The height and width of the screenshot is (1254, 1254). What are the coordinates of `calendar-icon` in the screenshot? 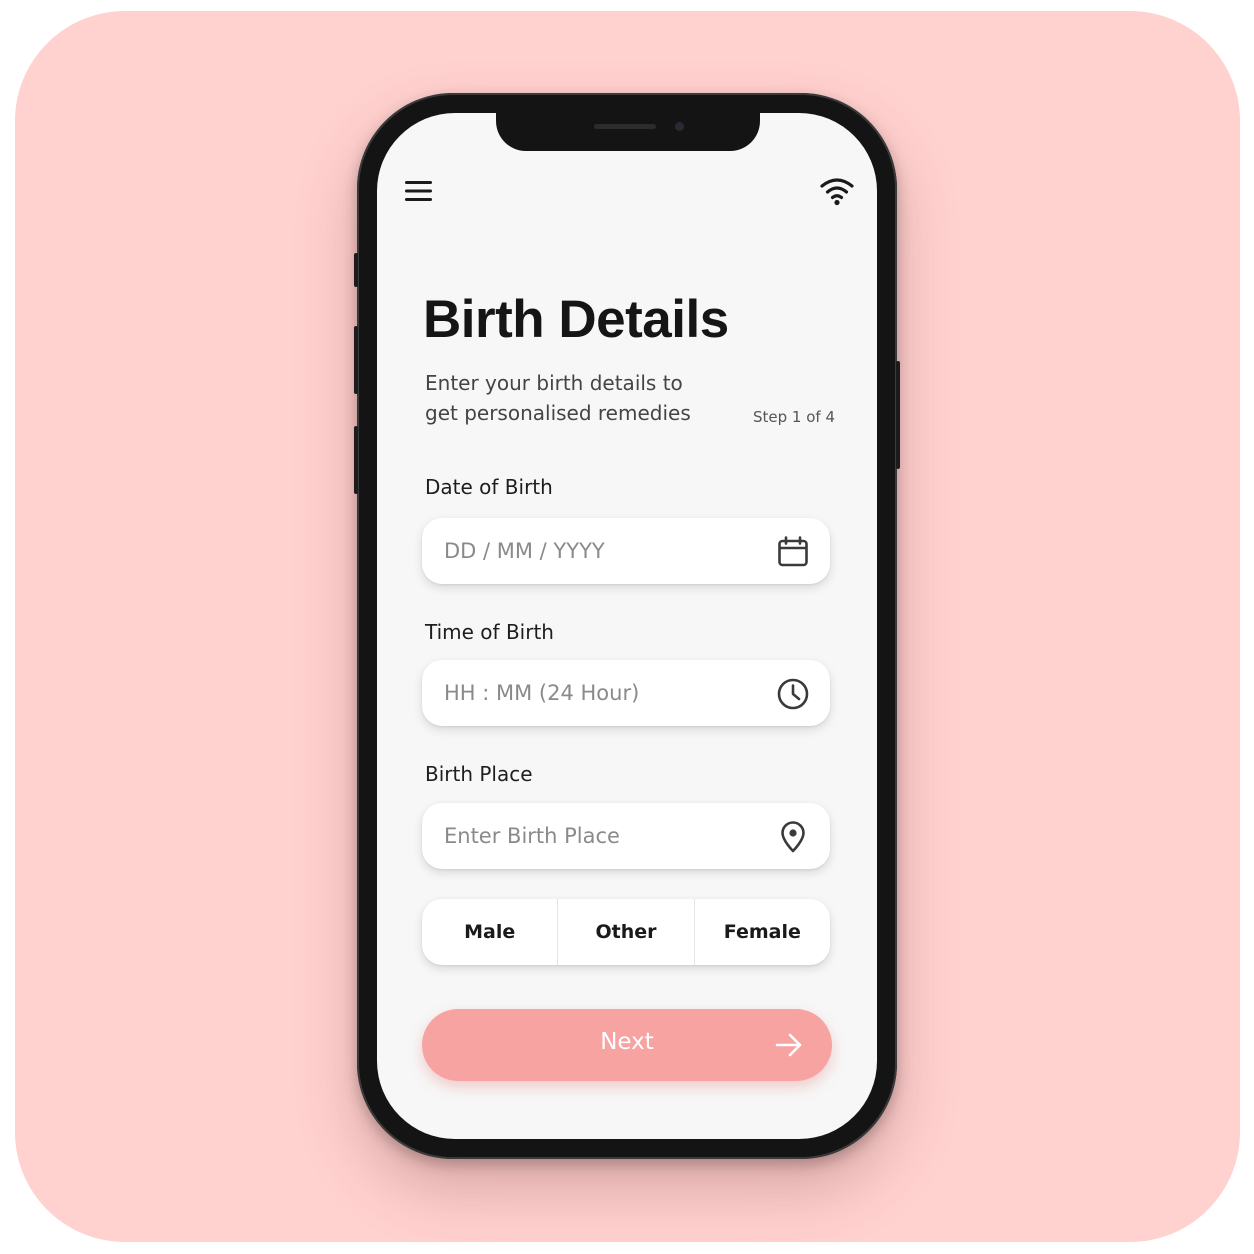 It's located at (793, 552).